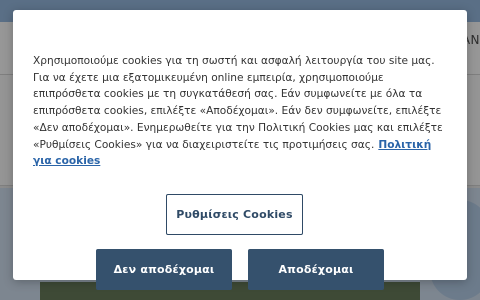 The width and height of the screenshot is (480, 300). Describe the element at coordinates (316, 269) in the screenshot. I see `accept-cookies-button: Αποδέχομαι` at that location.